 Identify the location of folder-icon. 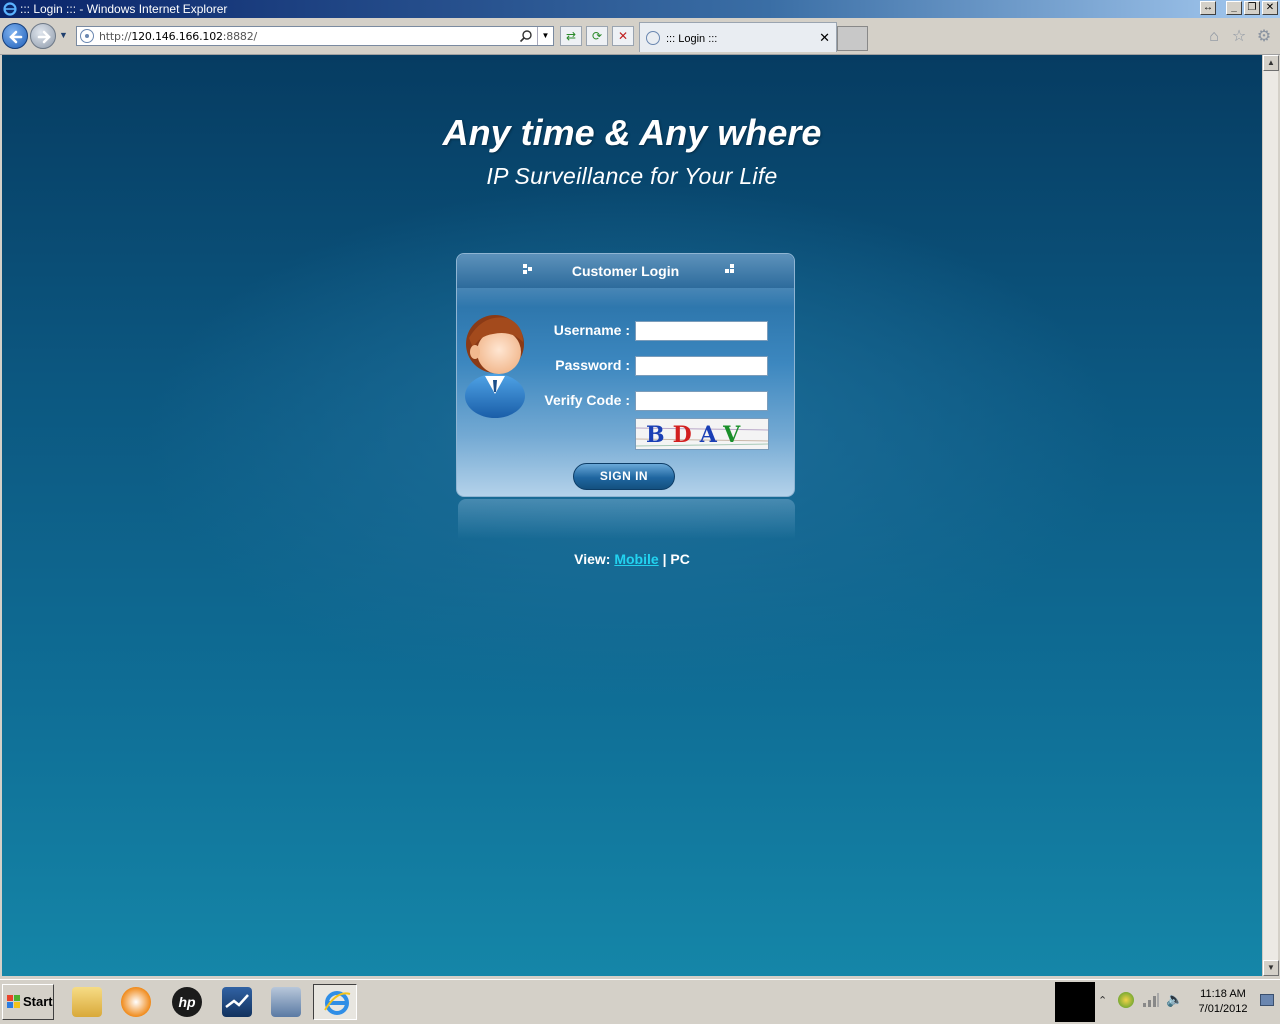
(87, 1002).